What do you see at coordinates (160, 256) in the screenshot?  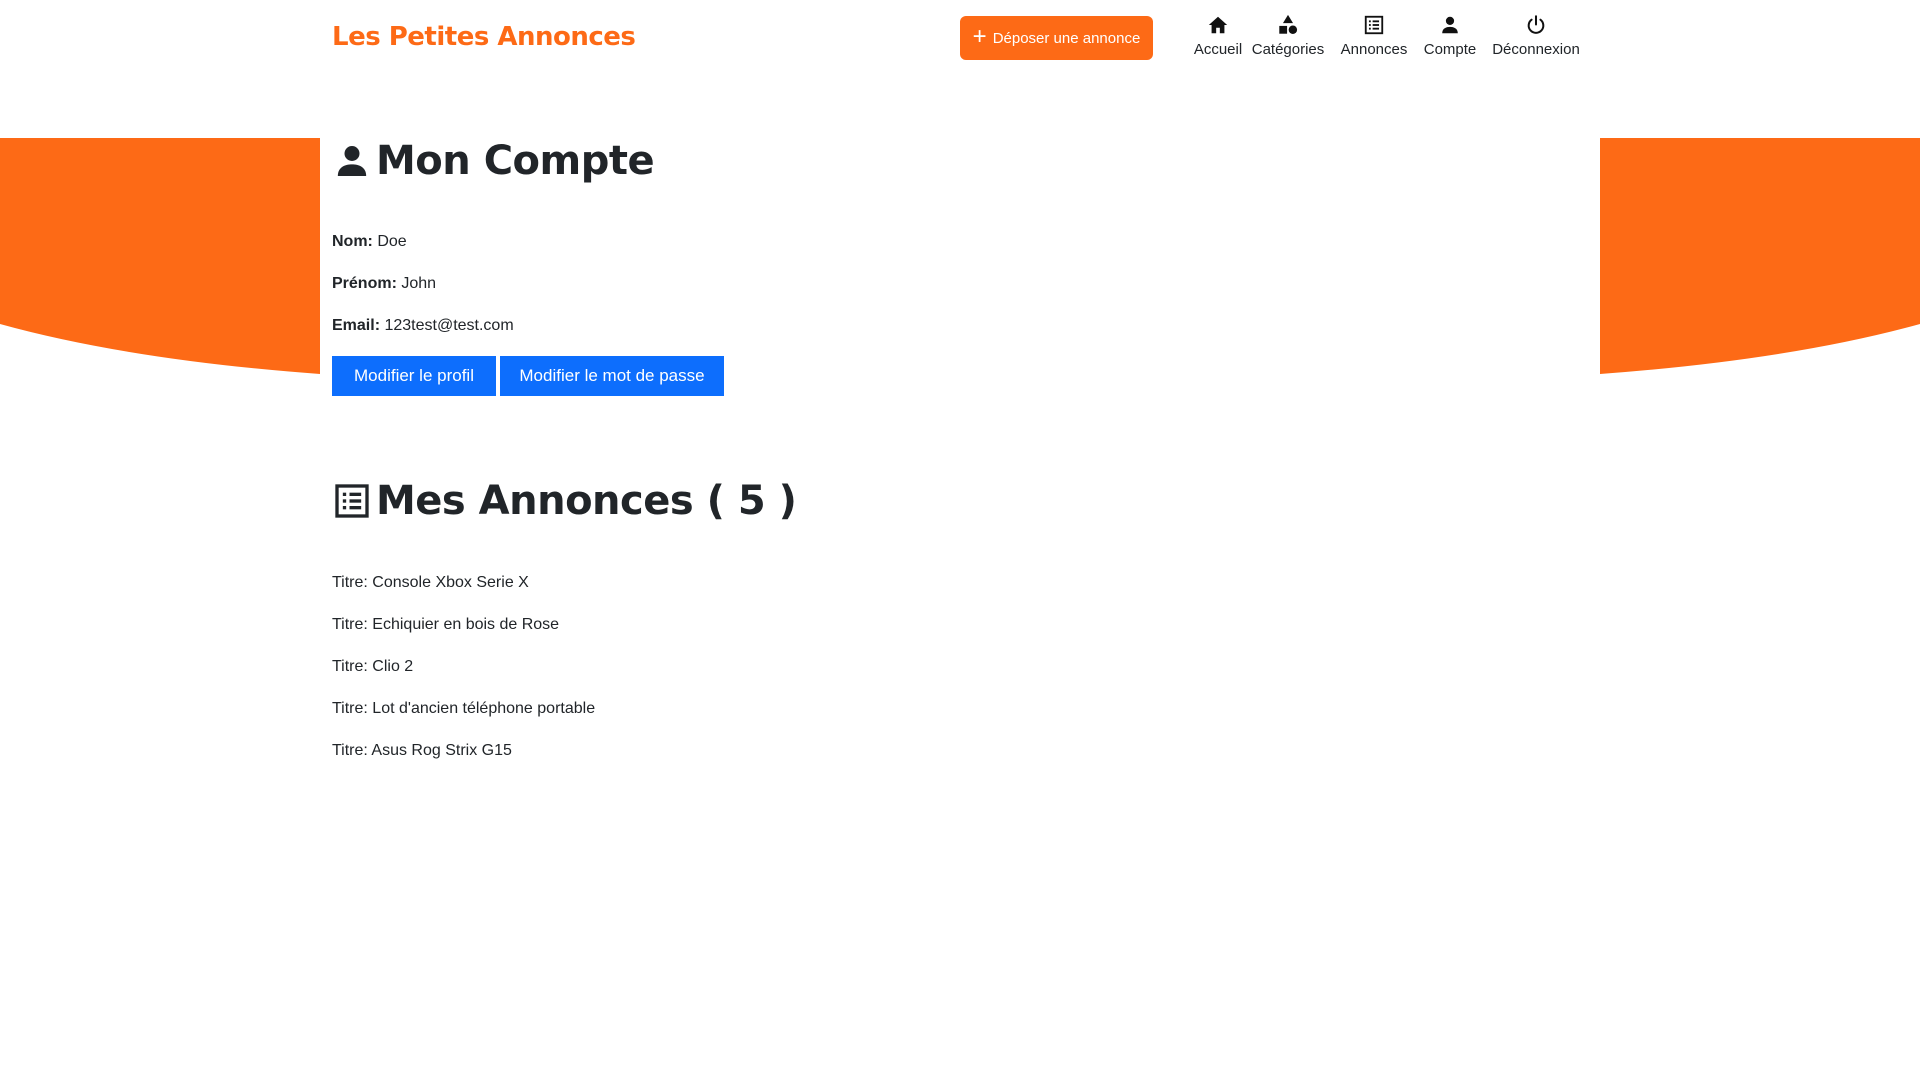 I see `decorative-orange-shape-left` at bounding box center [160, 256].